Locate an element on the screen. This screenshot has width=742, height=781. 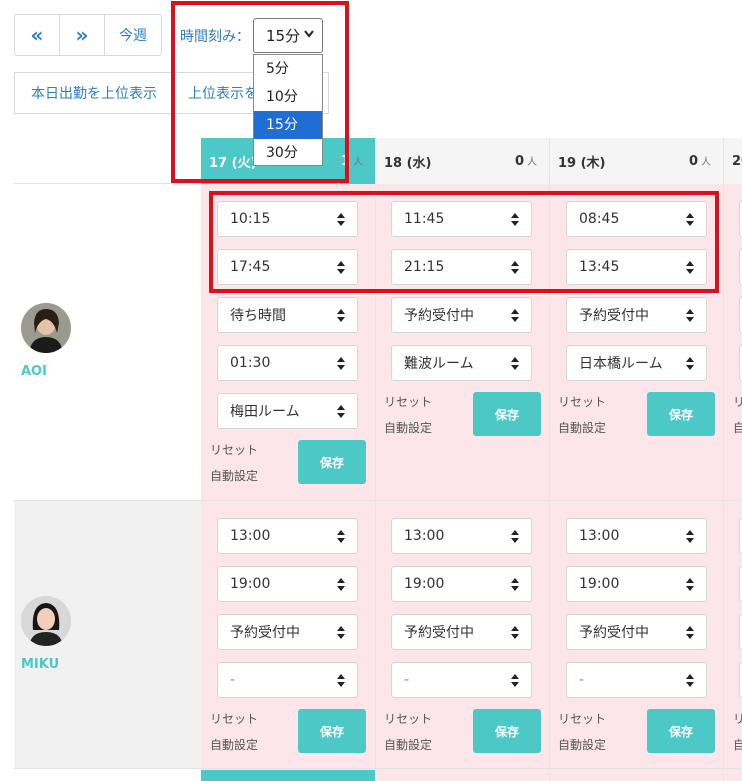
double-chevron-right-icon: » is located at coordinates (82, 35).